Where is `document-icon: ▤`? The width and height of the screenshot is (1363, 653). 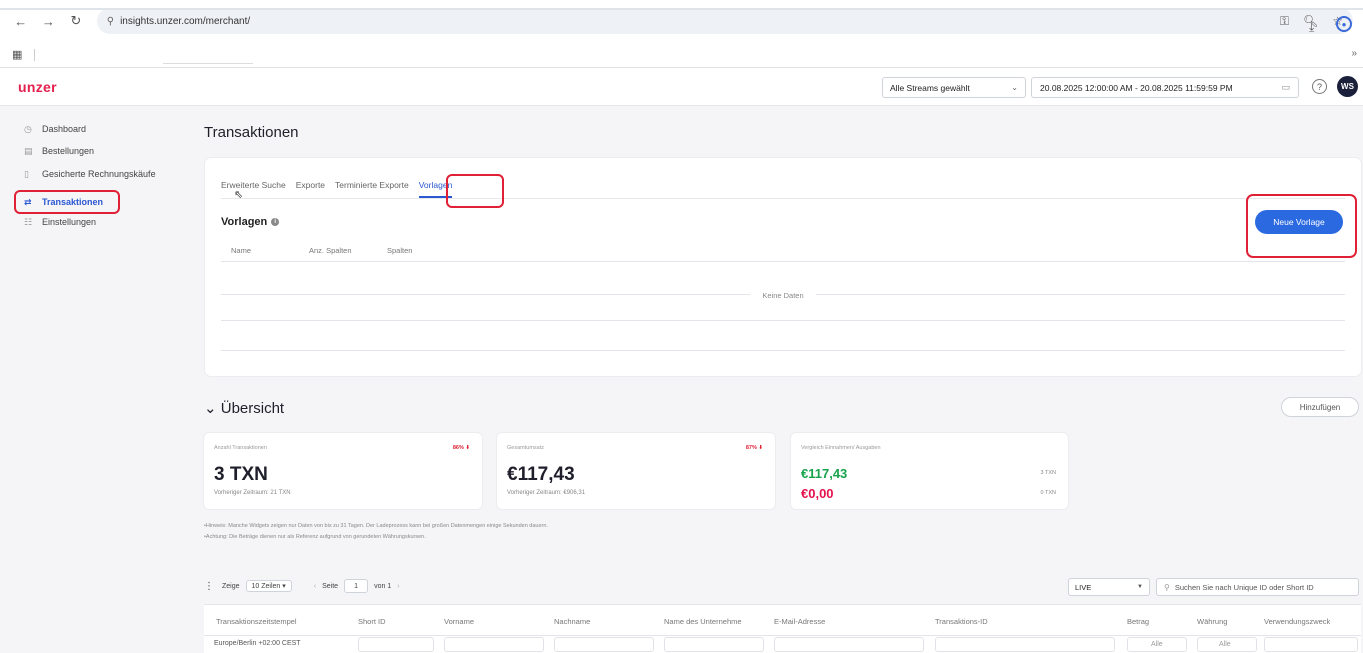
document-icon: ▤ is located at coordinates (28, 150).